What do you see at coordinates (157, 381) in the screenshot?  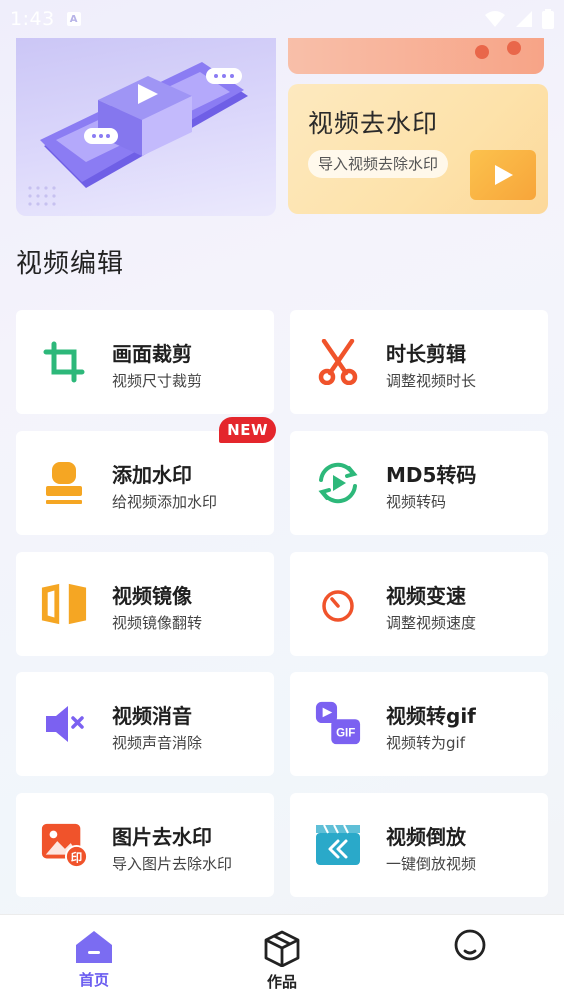 I see `tool-subtitle: 视频尺寸裁剪` at bounding box center [157, 381].